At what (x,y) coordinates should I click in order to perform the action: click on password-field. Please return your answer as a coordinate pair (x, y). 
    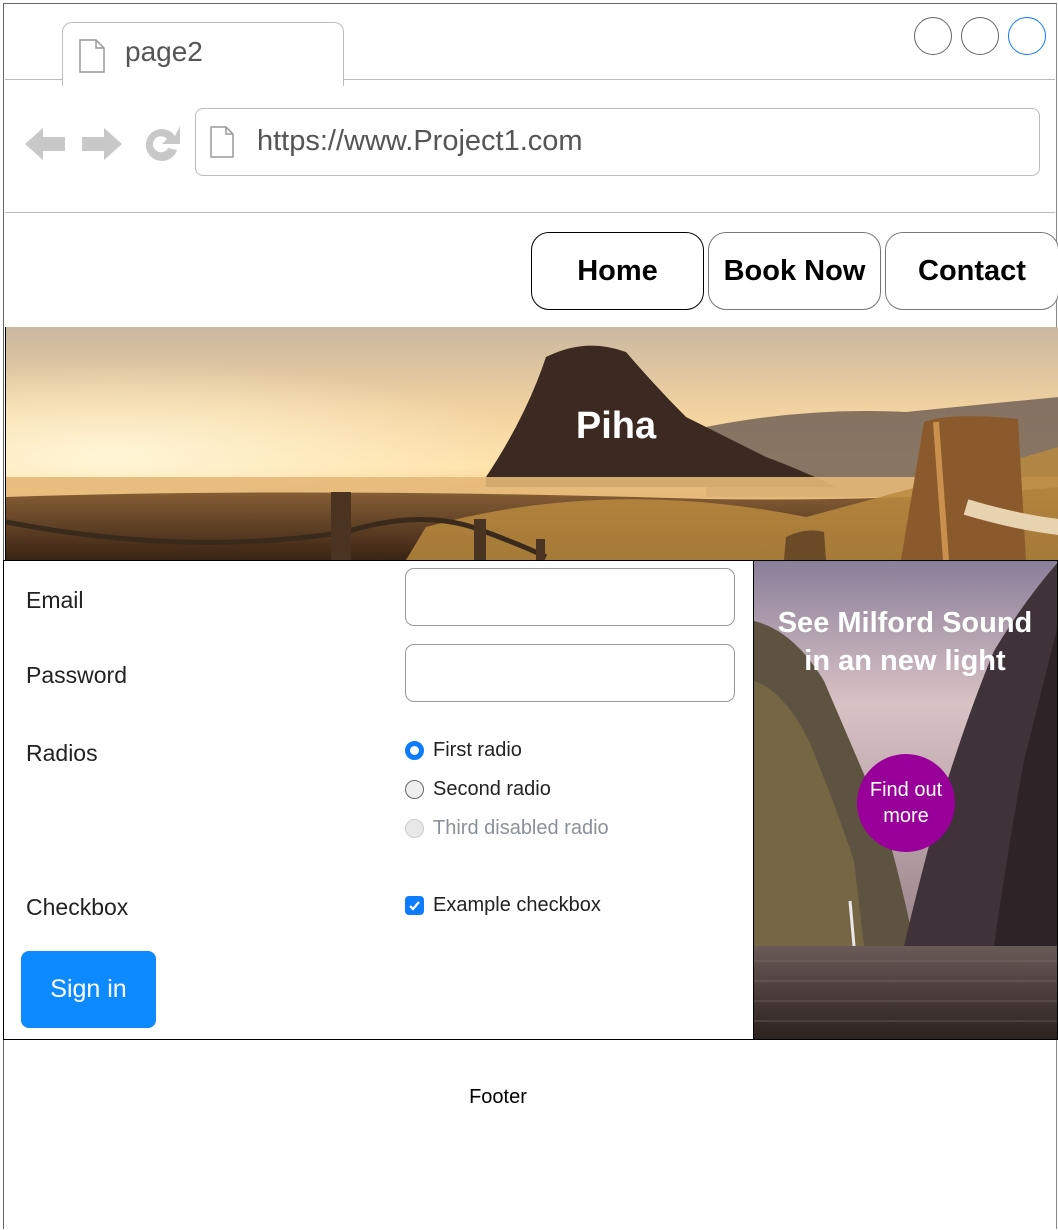
    Looking at the image, I should click on (570, 673).